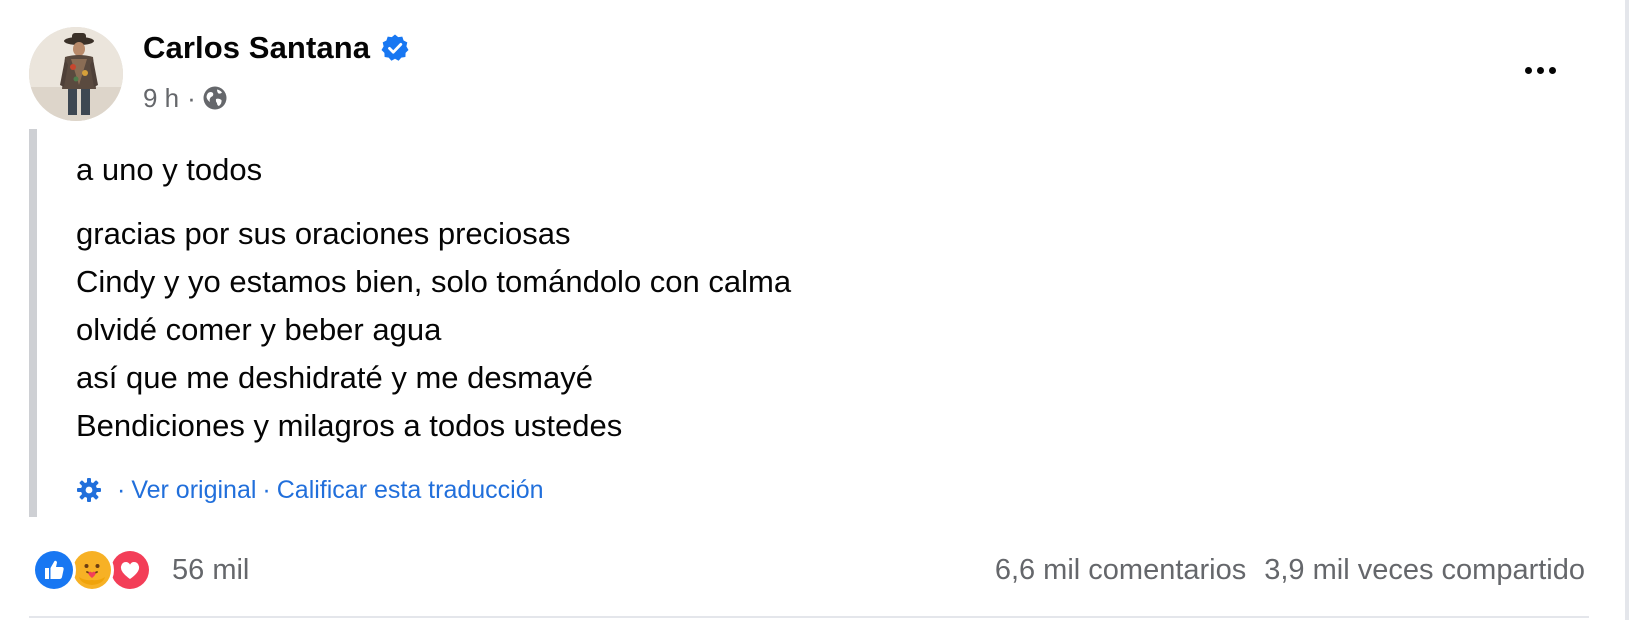 The width and height of the screenshot is (1629, 620). Describe the element at coordinates (54, 570) in the screenshot. I see `like-icon` at that location.